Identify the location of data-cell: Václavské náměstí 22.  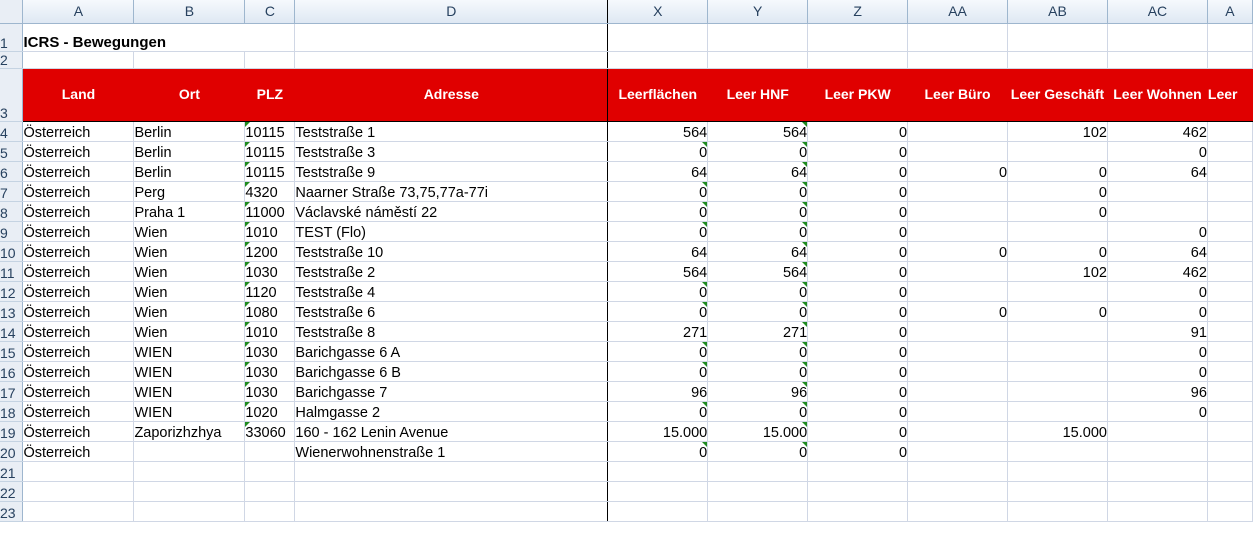
(451, 211).